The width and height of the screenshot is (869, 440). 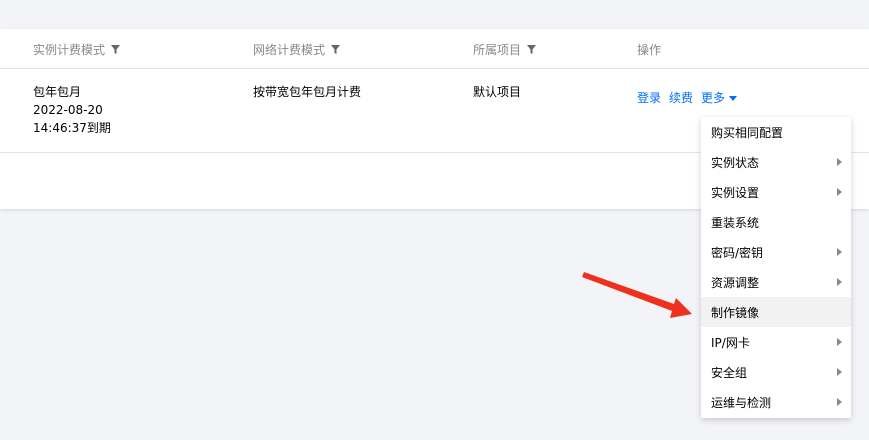 I want to click on expiry-date-text: 2022-08-20, so click(x=68, y=110).